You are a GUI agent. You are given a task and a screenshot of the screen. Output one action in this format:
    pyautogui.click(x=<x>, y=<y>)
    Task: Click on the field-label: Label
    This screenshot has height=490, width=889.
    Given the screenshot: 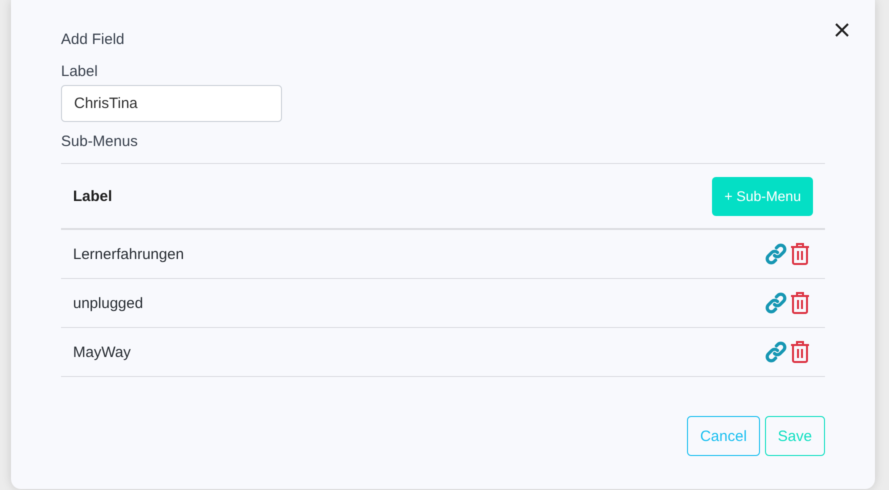 What is the action you would take?
    pyautogui.click(x=80, y=72)
    